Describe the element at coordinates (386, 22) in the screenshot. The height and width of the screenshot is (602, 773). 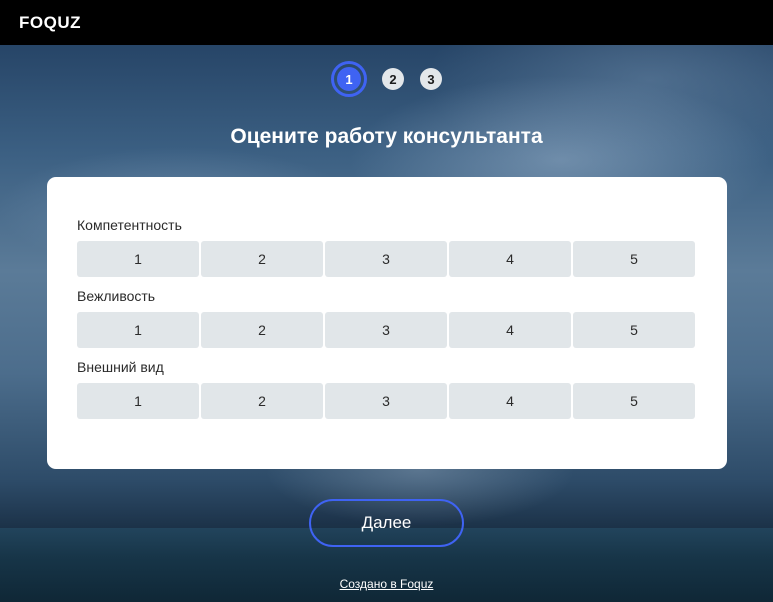
I see `top-bar: FOQUZ` at that location.